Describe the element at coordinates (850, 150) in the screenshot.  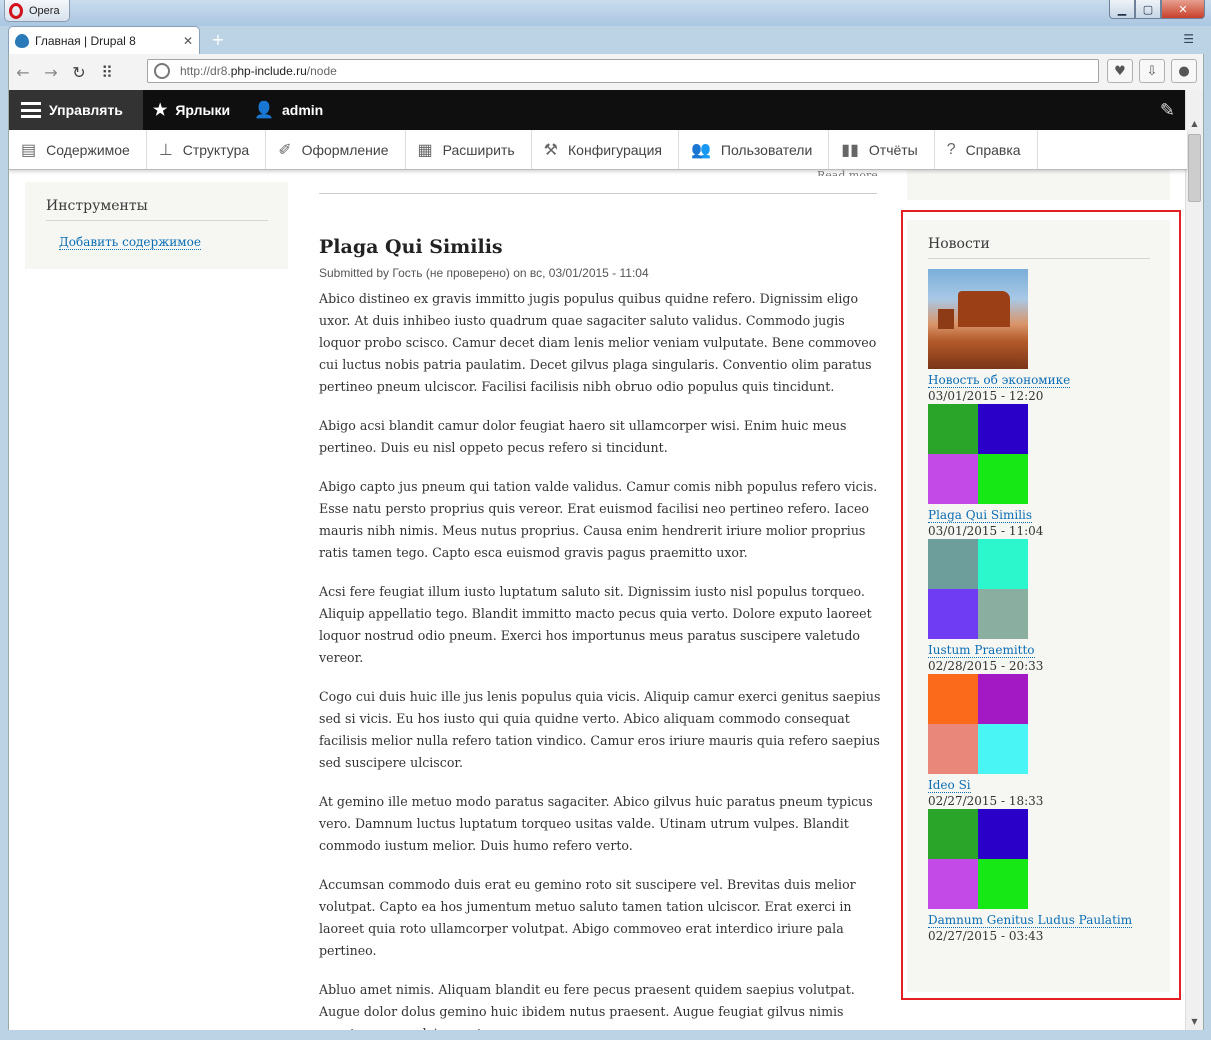
I see `bar-chart-icon: ▮▮` at that location.